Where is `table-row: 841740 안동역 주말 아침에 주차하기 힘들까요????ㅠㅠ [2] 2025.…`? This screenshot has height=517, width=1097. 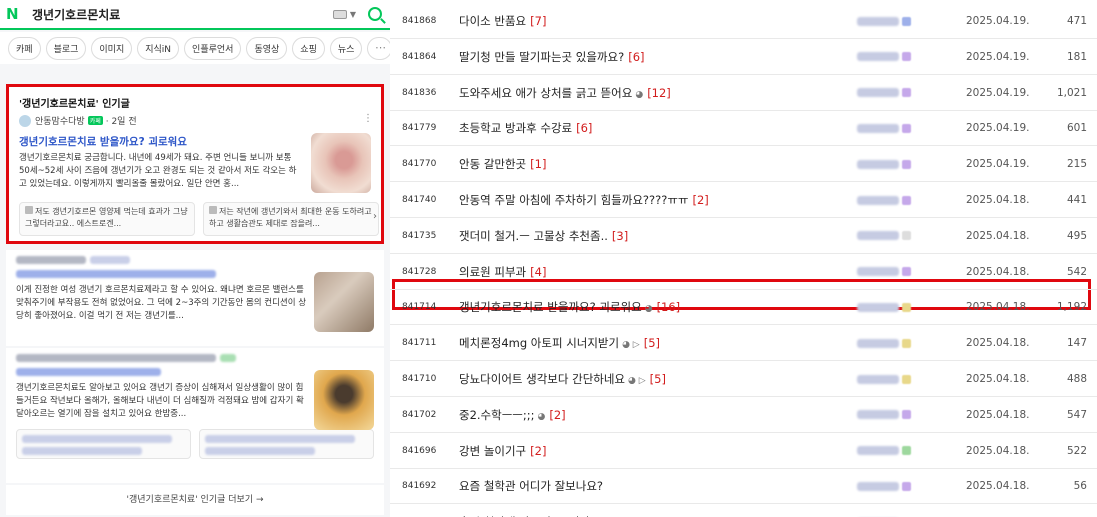
table-row: 841740 안동역 주말 아침에 주차하기 힘들까요????ㅠㅠ [2] 2025.… is located at coordinates (743, 200).